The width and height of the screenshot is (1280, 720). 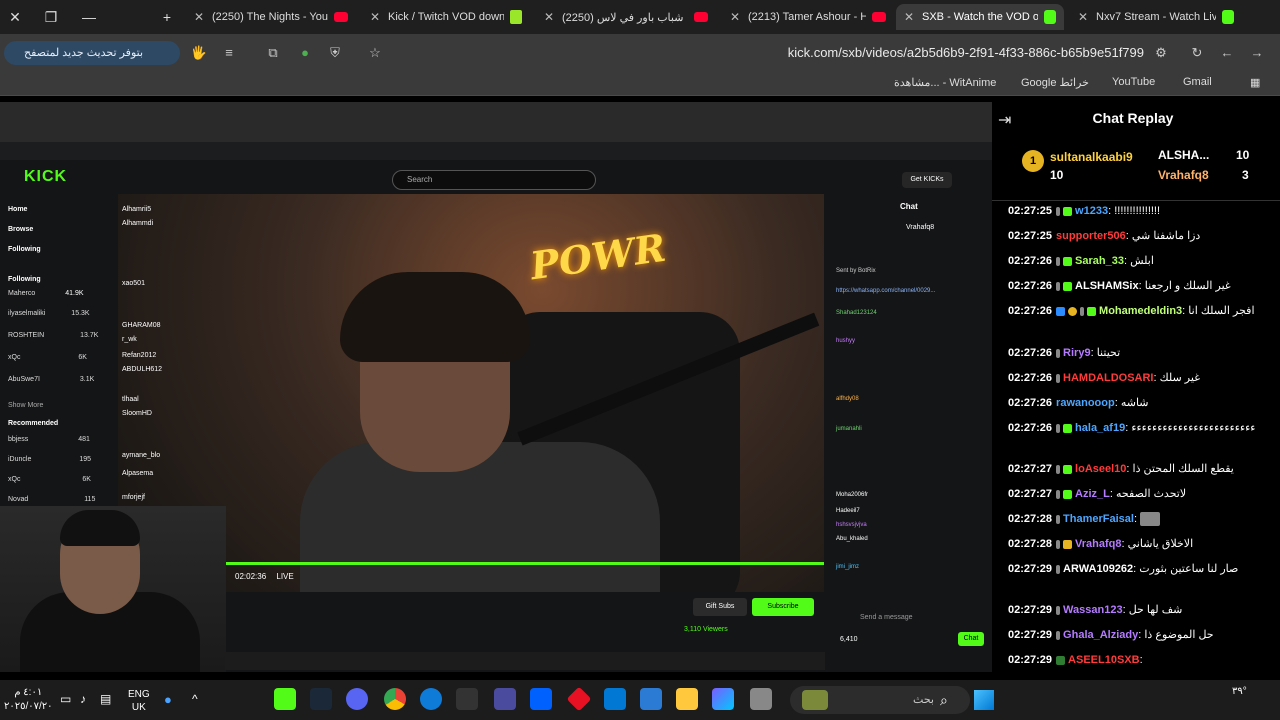 What do you see at coordinates (496, 122) in the screenshot?
I see `inner-browser-tabs` at bounding box center [496, 122].